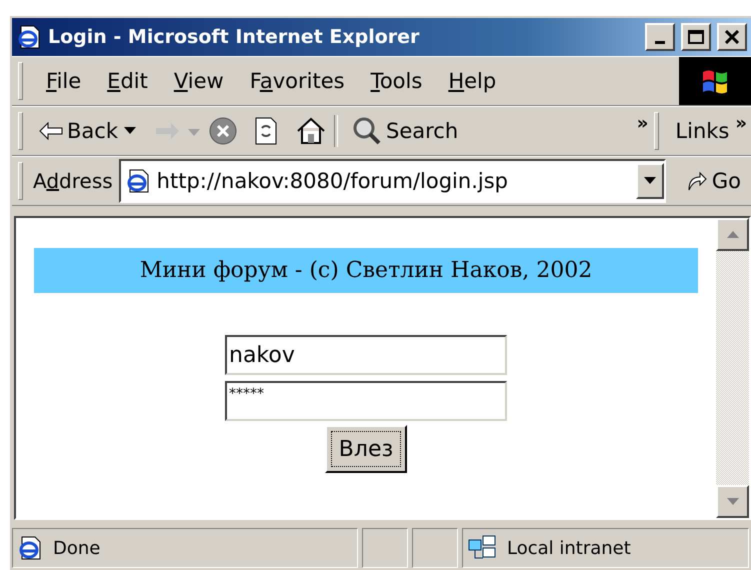 This screenshot has height=570, width=751. I want to click on menu-item: Tools, so click(397, 81).